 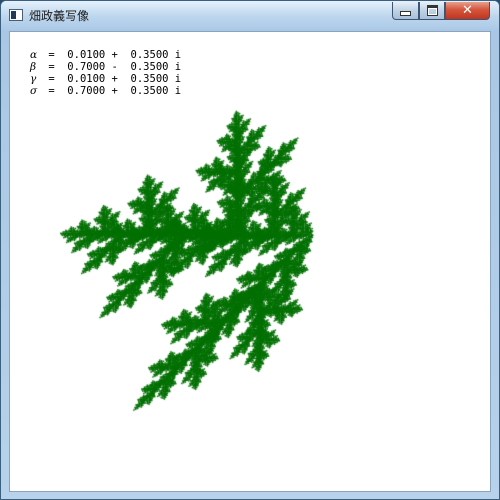 I want to click on alpha-imag: 0.3500, so click(x=149, y=55).